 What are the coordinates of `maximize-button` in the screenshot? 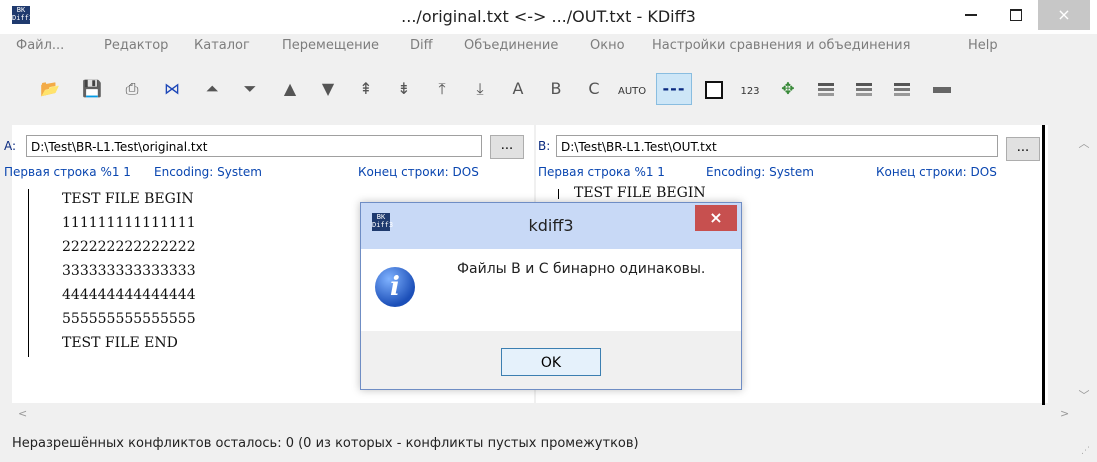 It's located at (1016, 15).